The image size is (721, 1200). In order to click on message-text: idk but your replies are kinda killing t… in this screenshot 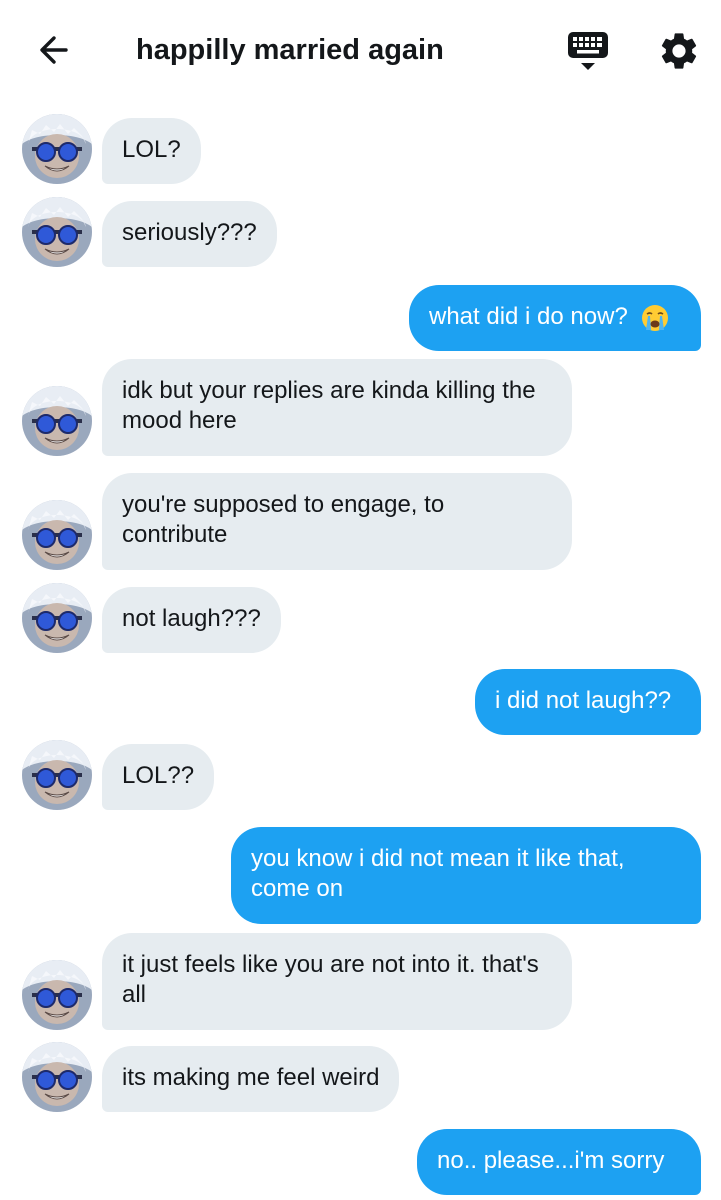, I will do `click(329, 405)`.